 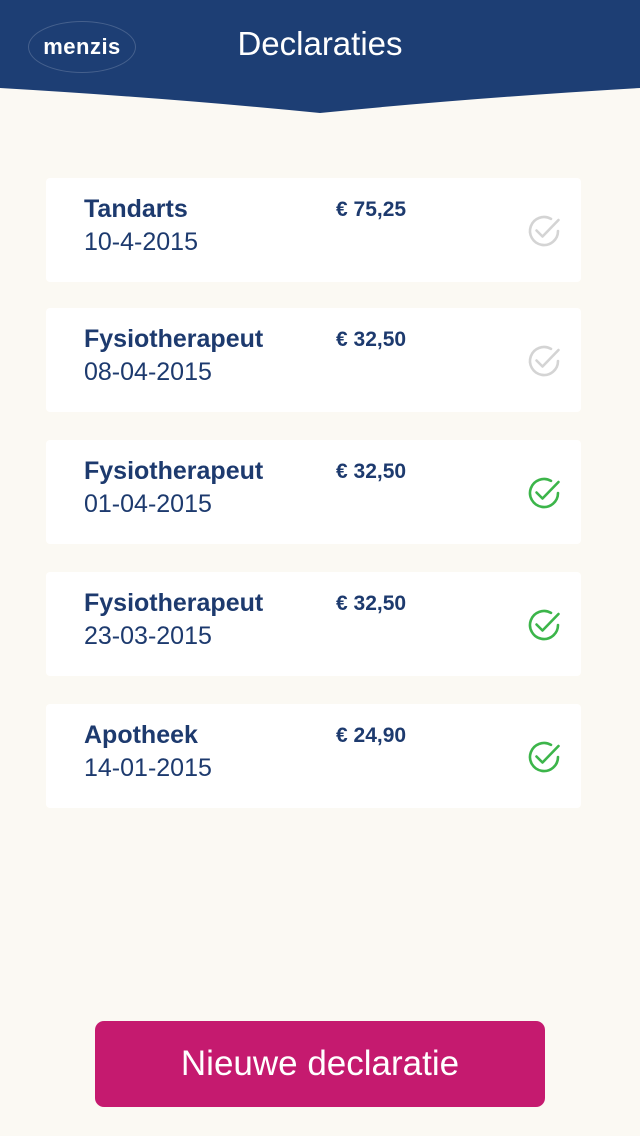 What do you see at coordinates (141, 735) in the screenshot?
I see `declaration-type: Apotheek` at bounding box center [141, 735].